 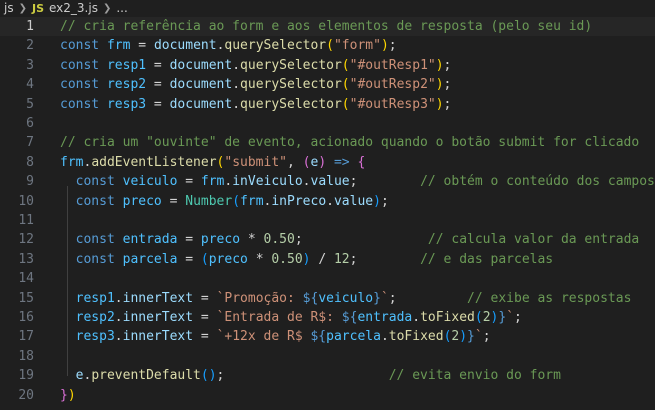 What do you see at coordinates (212, 162) in the screenshot?
I see `code-text: frm.addEventListener("submit", (e) => {` at bounding box center [212, 162].